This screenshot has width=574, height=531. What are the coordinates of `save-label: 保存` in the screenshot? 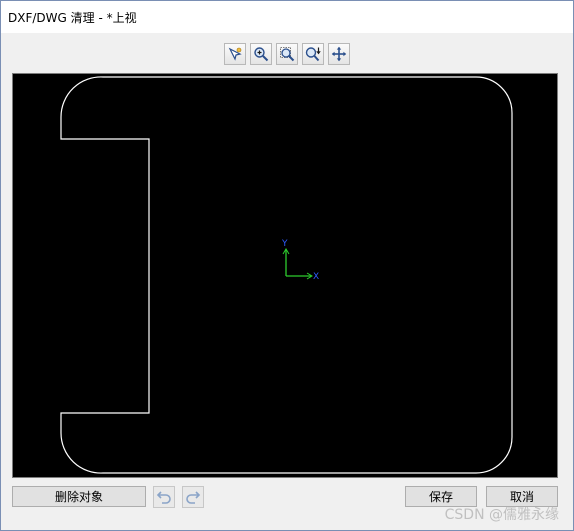 It's located at (440, 497).